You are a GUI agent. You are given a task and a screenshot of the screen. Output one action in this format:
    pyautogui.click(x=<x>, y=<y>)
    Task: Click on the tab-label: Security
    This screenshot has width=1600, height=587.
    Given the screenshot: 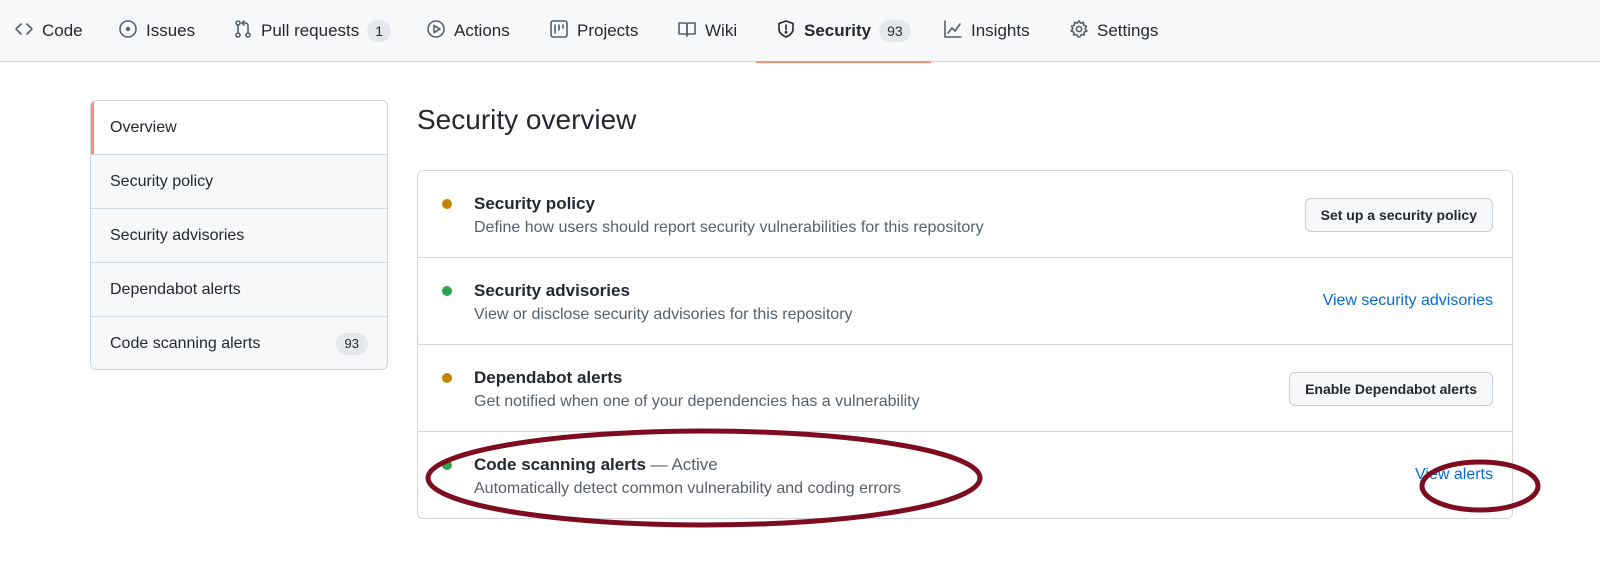 What is the action you would take?
    pyautogui.click(x=838, y=30)
    